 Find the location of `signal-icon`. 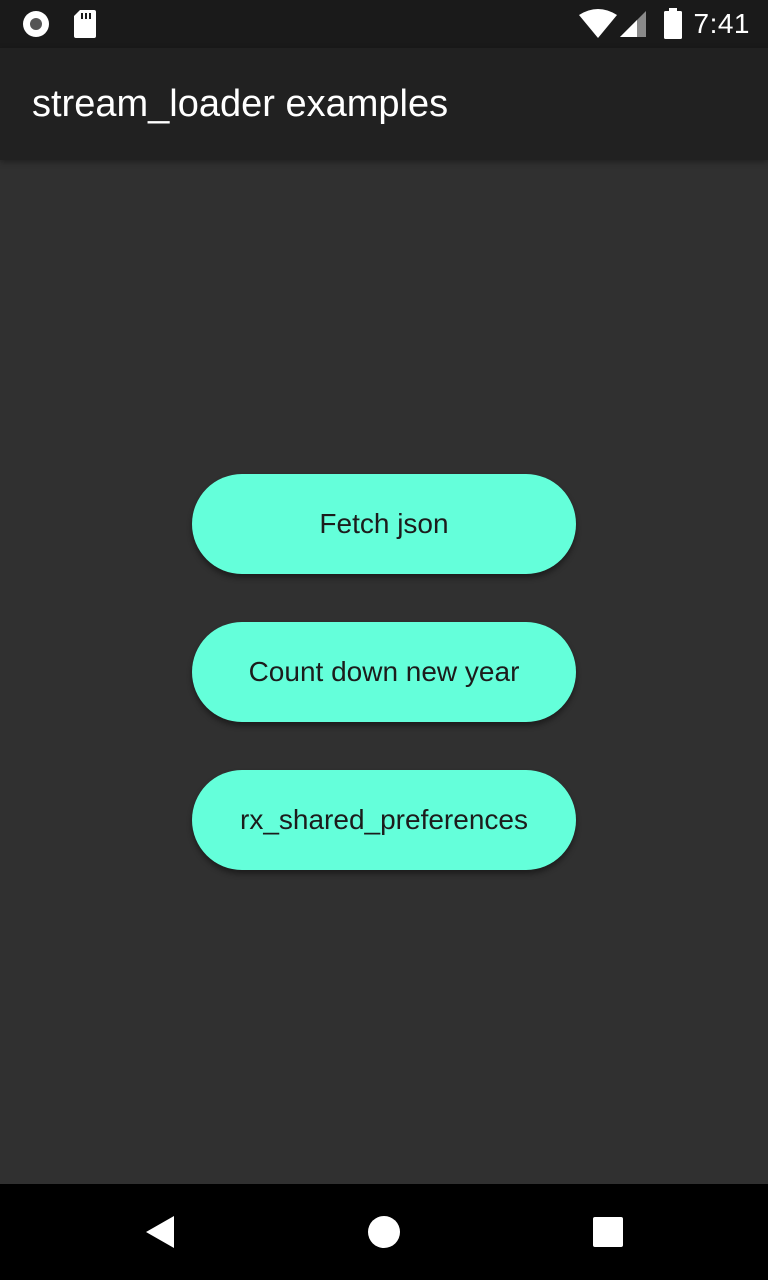

signal-icon is located at coordinates (633, 24).